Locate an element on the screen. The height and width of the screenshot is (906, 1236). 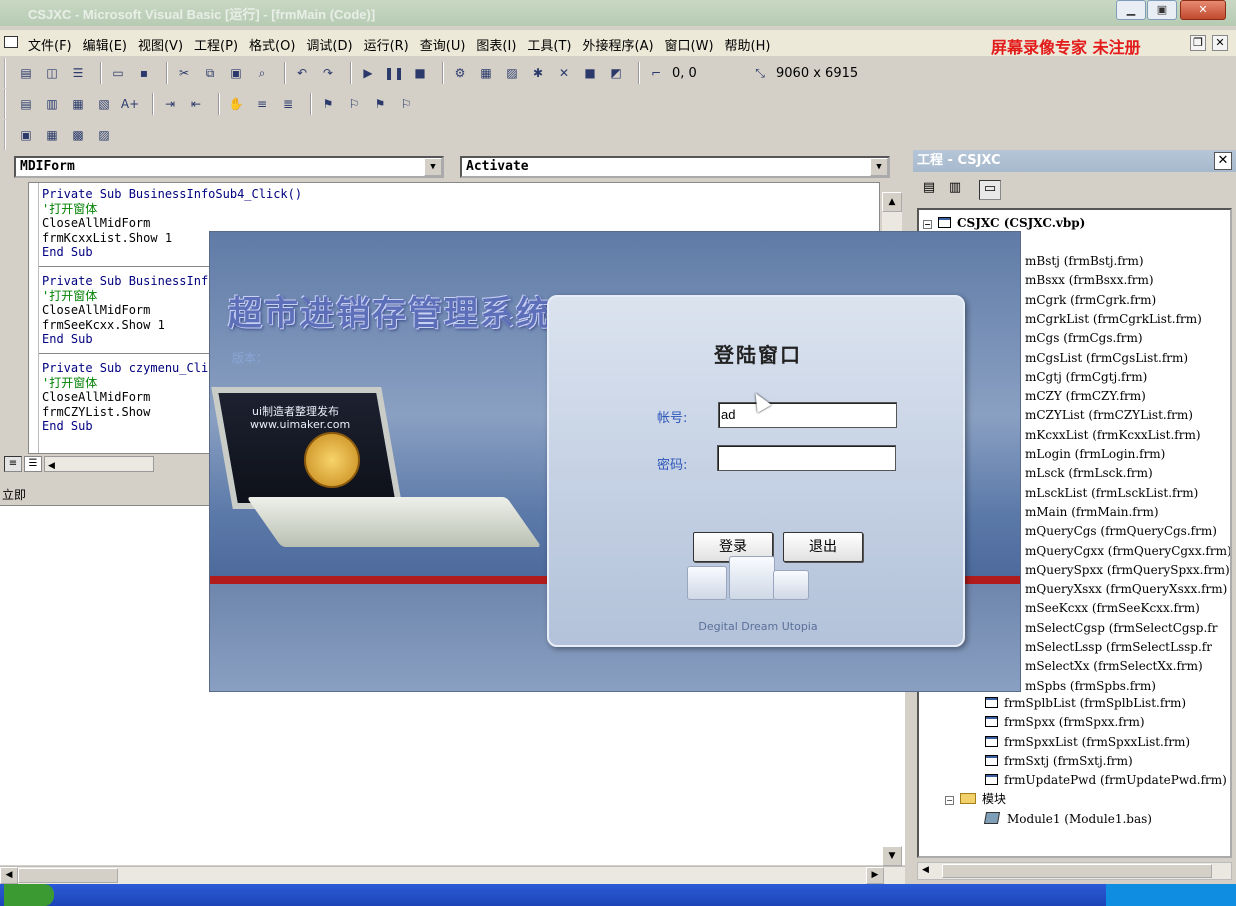
stop-icon: ■ is located at coordinates (420, 73).